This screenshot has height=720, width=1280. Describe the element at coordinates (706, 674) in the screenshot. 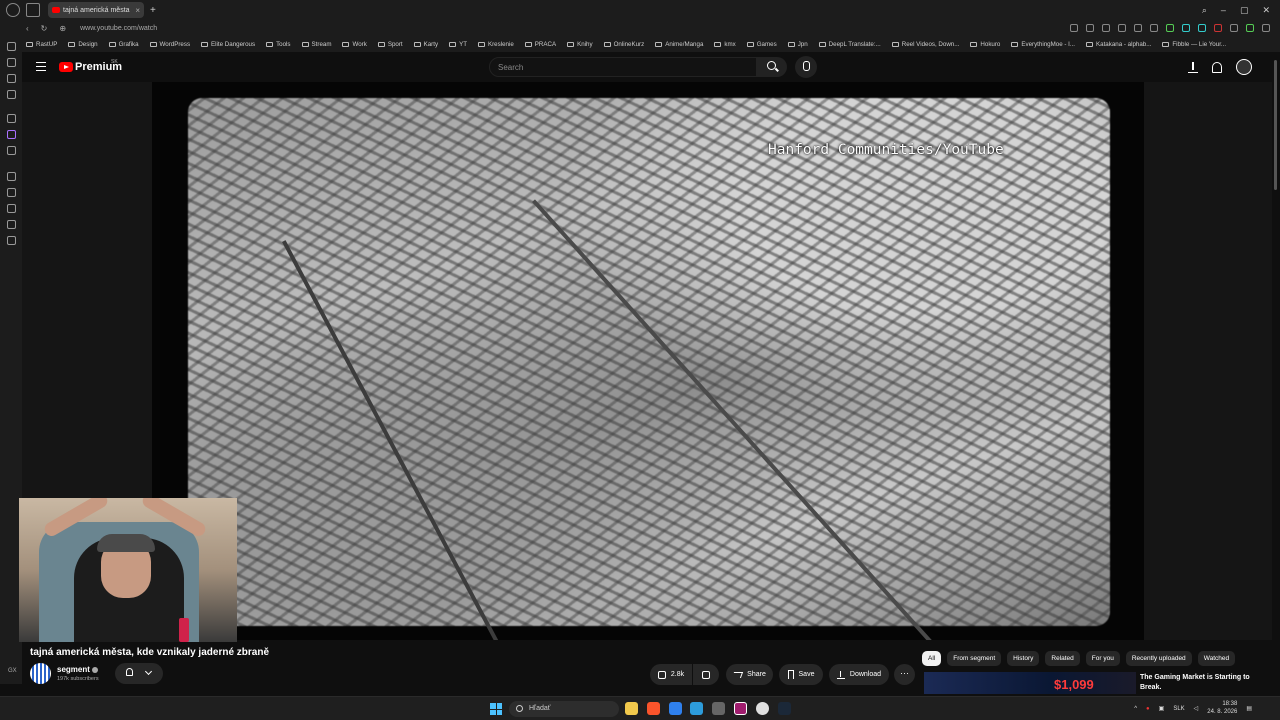

I see `dislike-button` at that location.